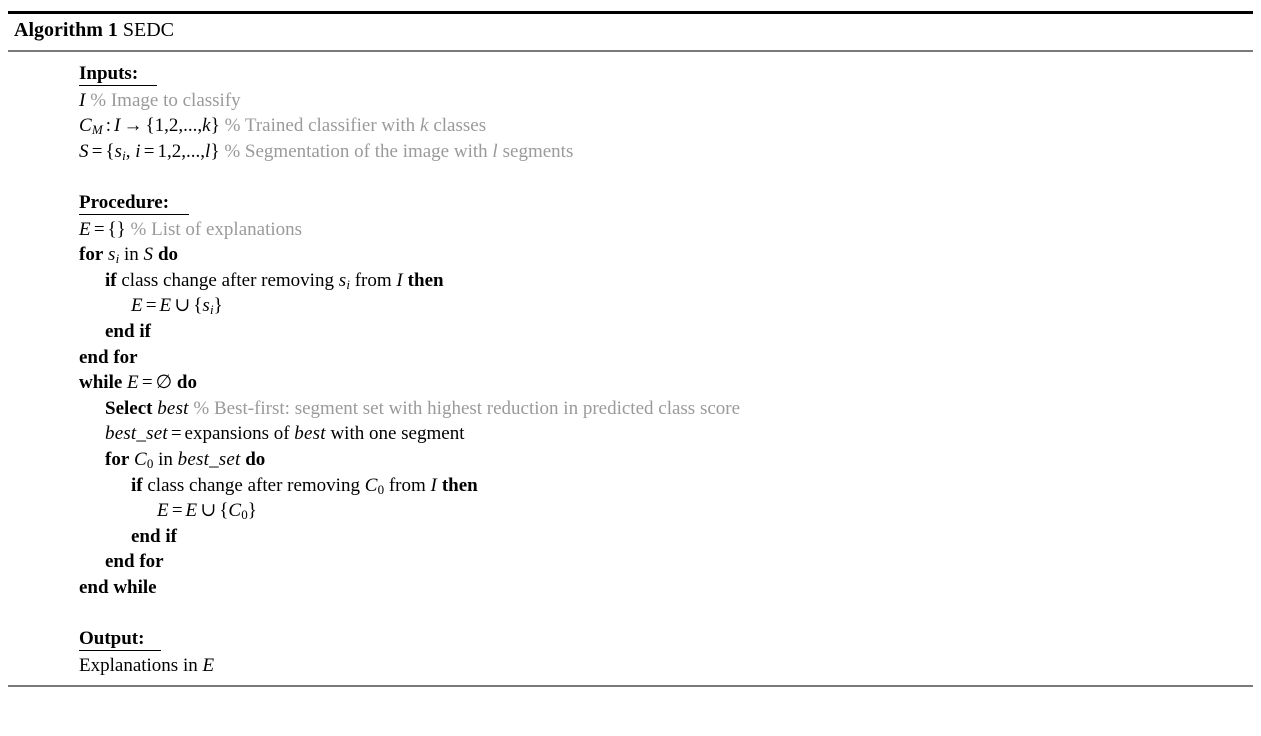 The width and height of the screenshot is (1261, 736). I want to click on input-comment-classifier-pre: % Trained classifier with, so click(322, 126).